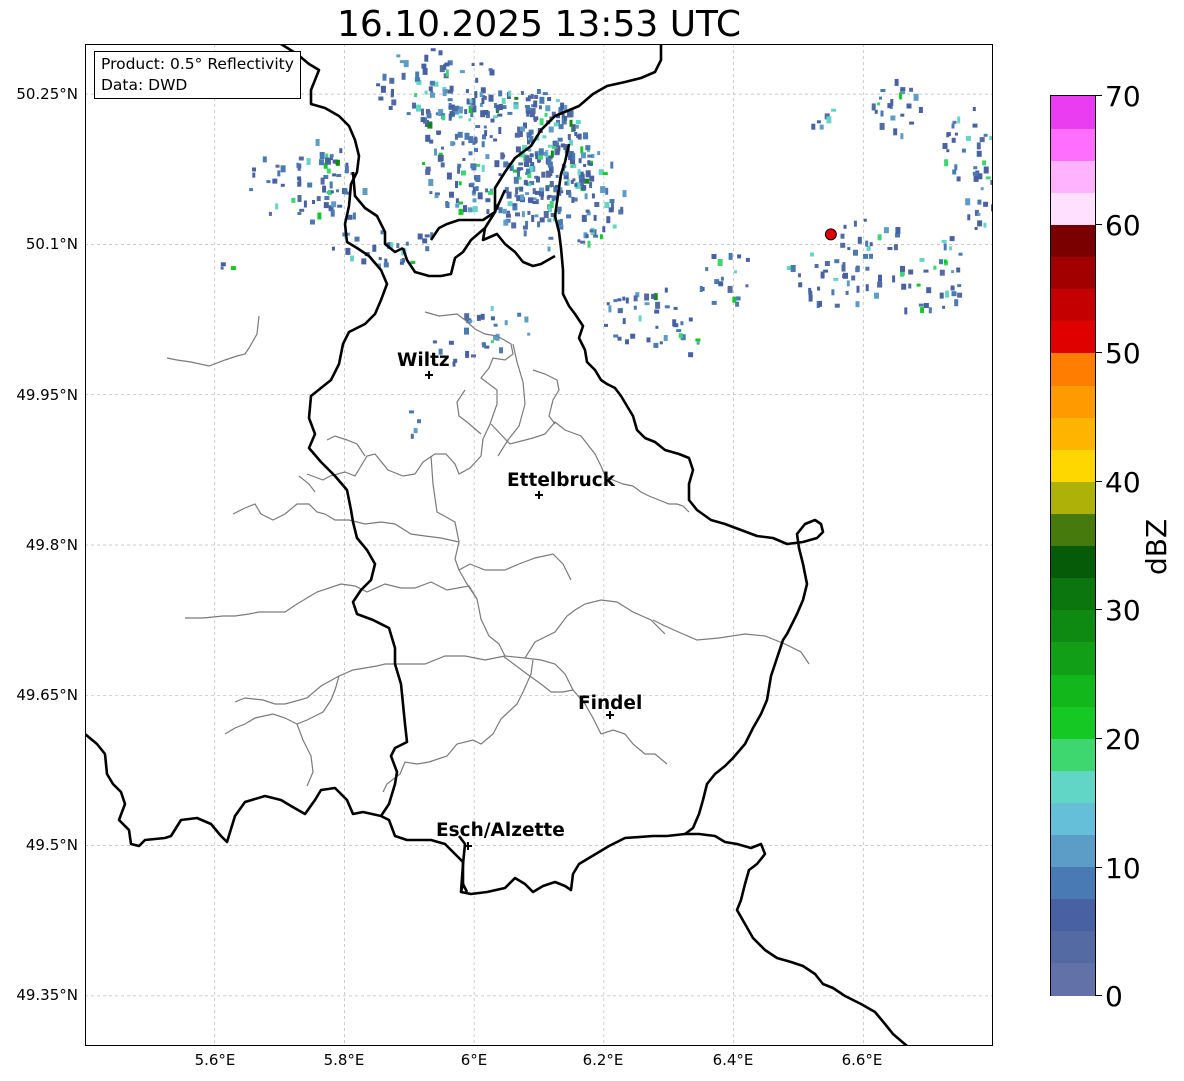 This screenshot has height=1081, width=1184. What do you see at coordinates (1099, 95) in the screenshot?
I see `colorbar-tickmark` at bounding box center [1099, 95].